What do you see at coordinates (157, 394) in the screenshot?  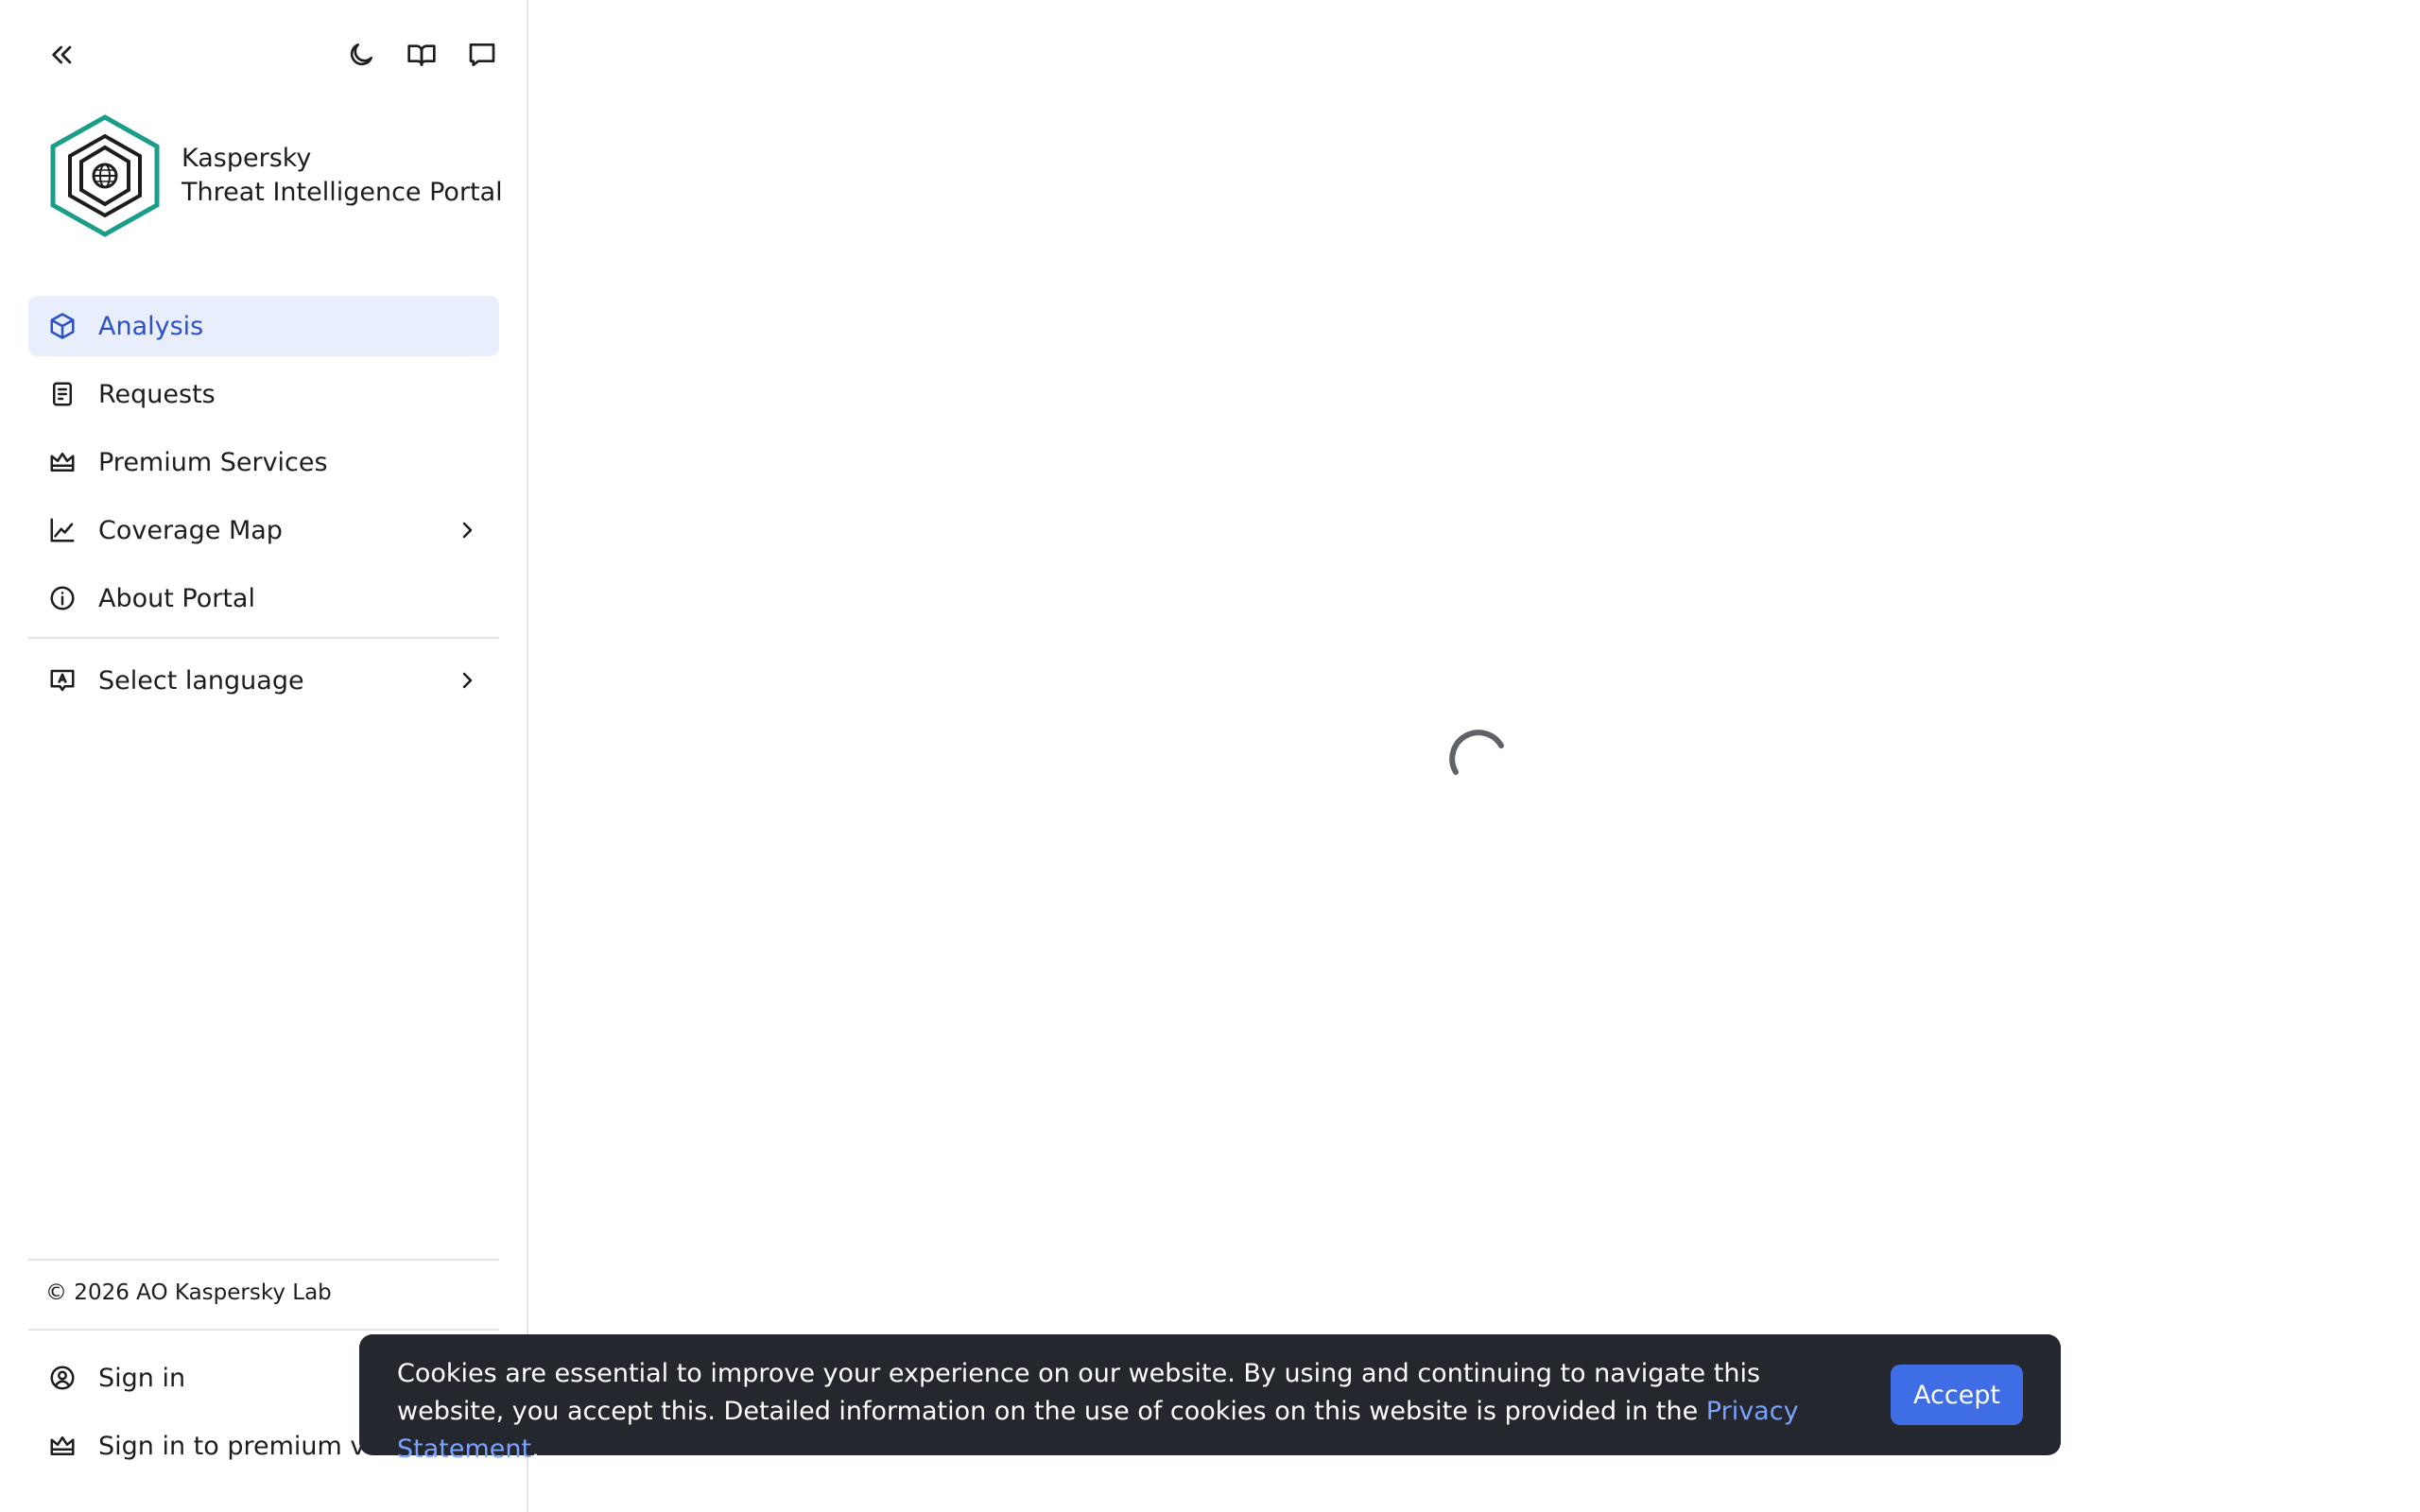 I see `sidebar-item-label: Requests` at bounding box center [157, 394].